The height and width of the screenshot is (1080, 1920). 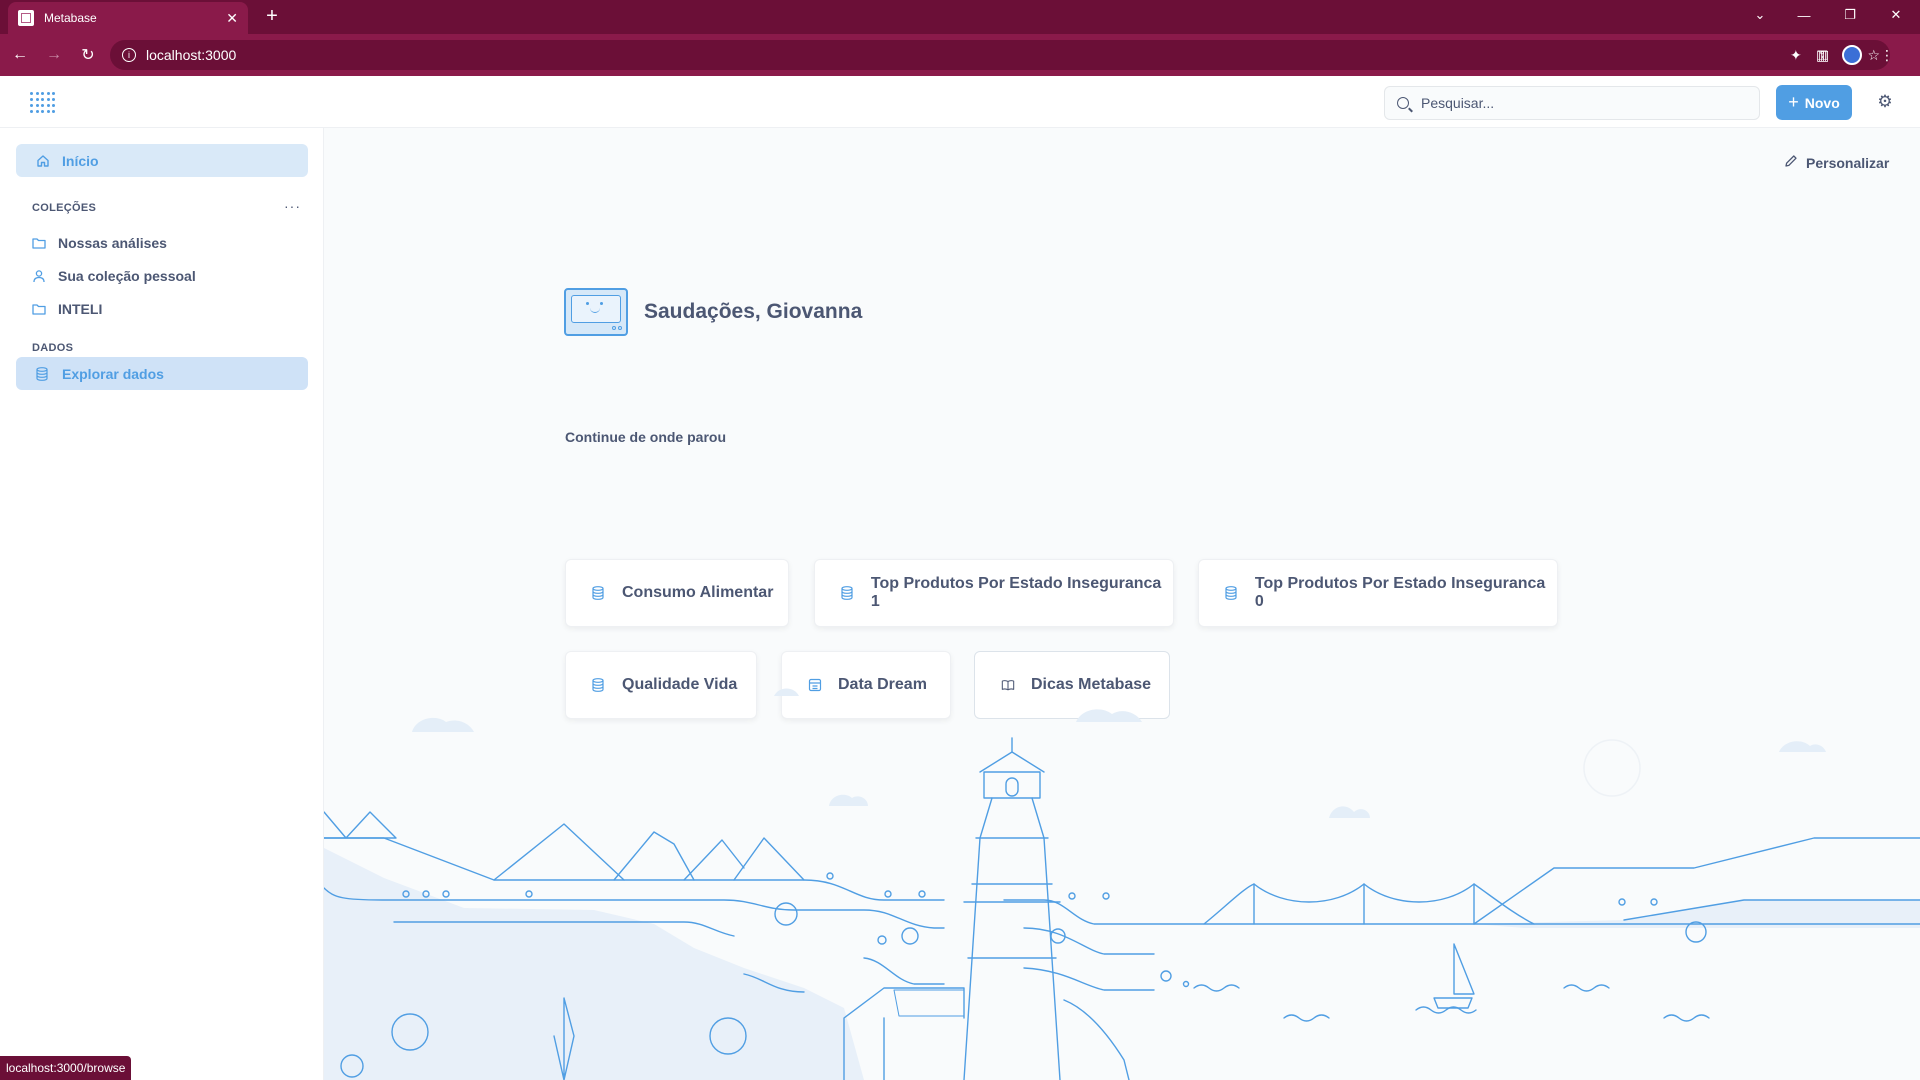 What do you see at coordinates (54, 55) in the screenshot?
I see `forward-icon: →` at bounding box center [54, 55].